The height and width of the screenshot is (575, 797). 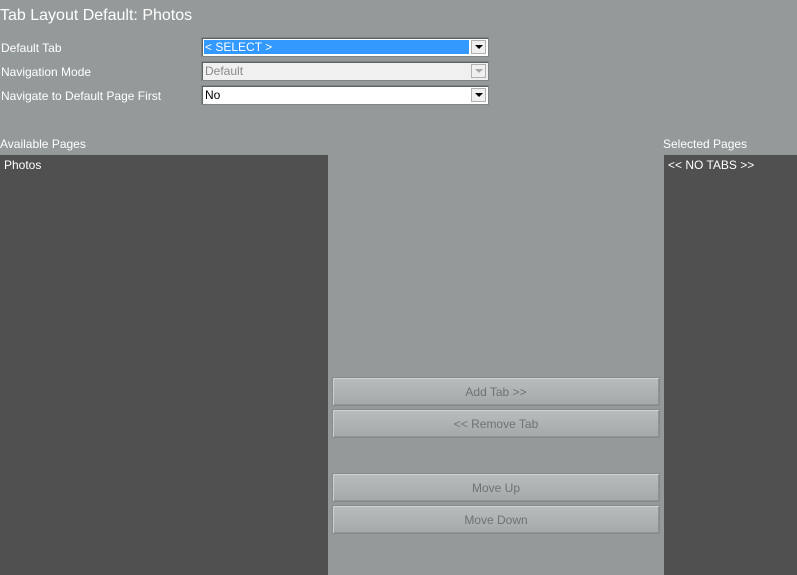 I want to click on default-tab-dropdown-button, so click(x=478, y=47).